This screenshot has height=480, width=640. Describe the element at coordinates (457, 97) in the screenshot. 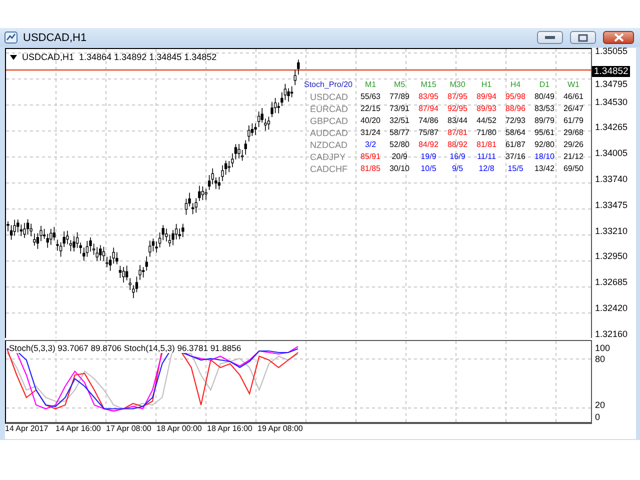

I see `table-cell-text: 87/95` at that location.